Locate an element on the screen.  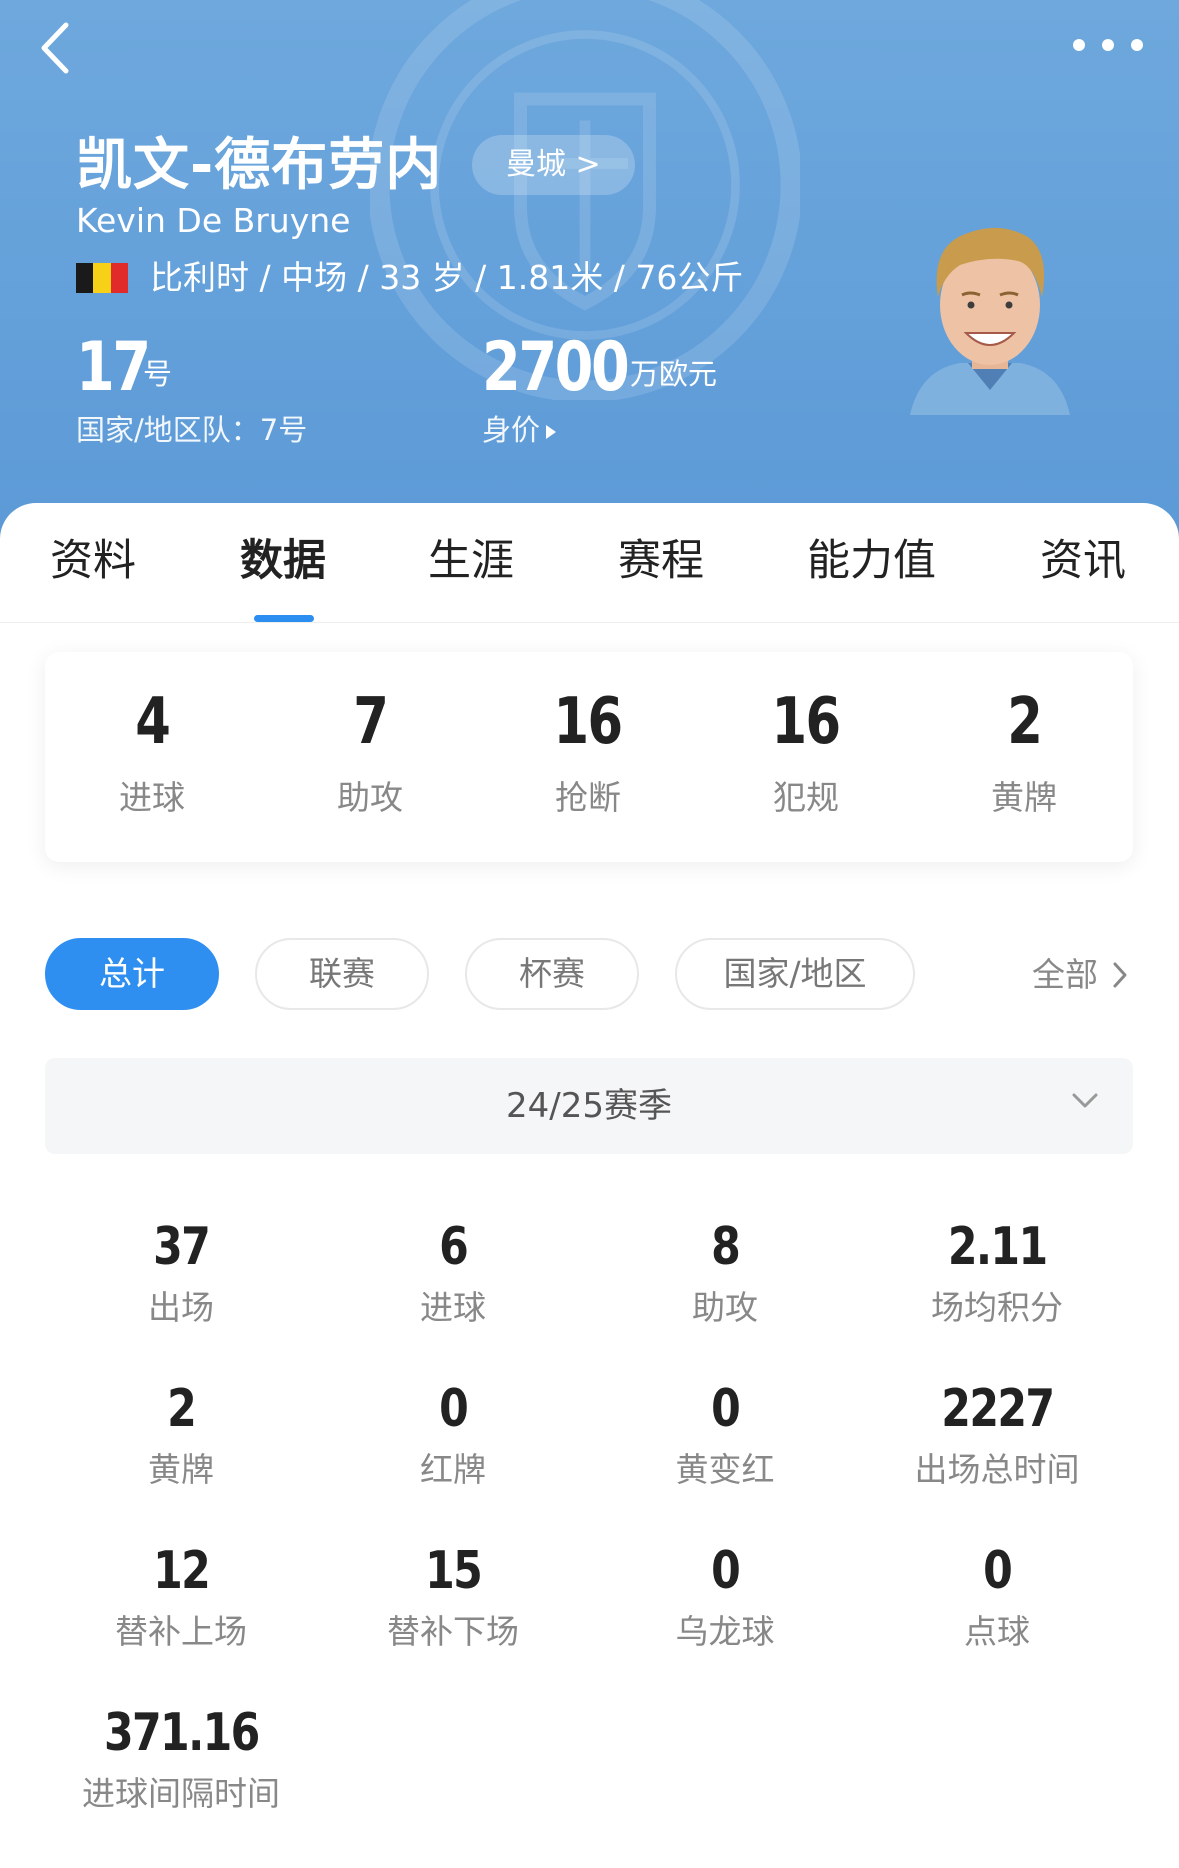
stat-label: 红牌 is located at coordinates (453, 1469).